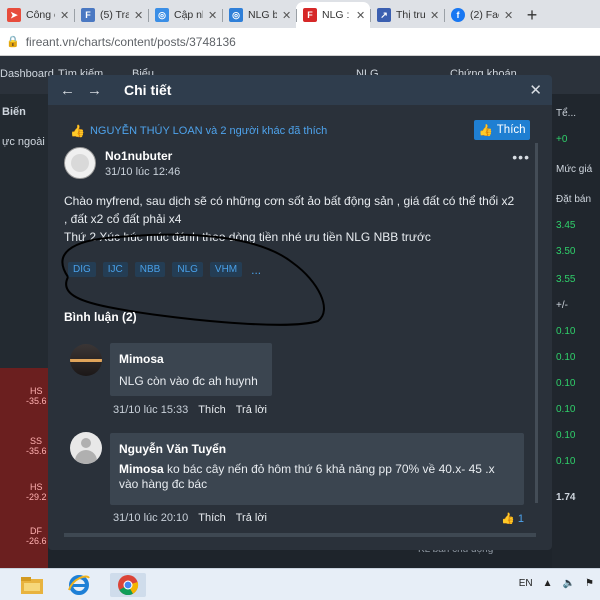  What do you see at coordinates (484, 15) in the screenshot?
I see `tab-title: (2) Face` at bounding box center [484, 15].